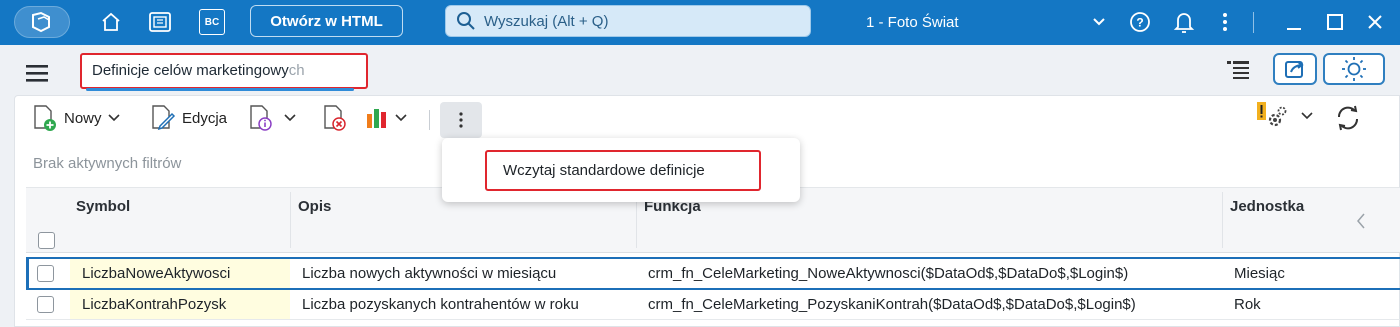 This screenshot has width=1400, height=327. I want to click on more-actions-button, so click(461, 120).